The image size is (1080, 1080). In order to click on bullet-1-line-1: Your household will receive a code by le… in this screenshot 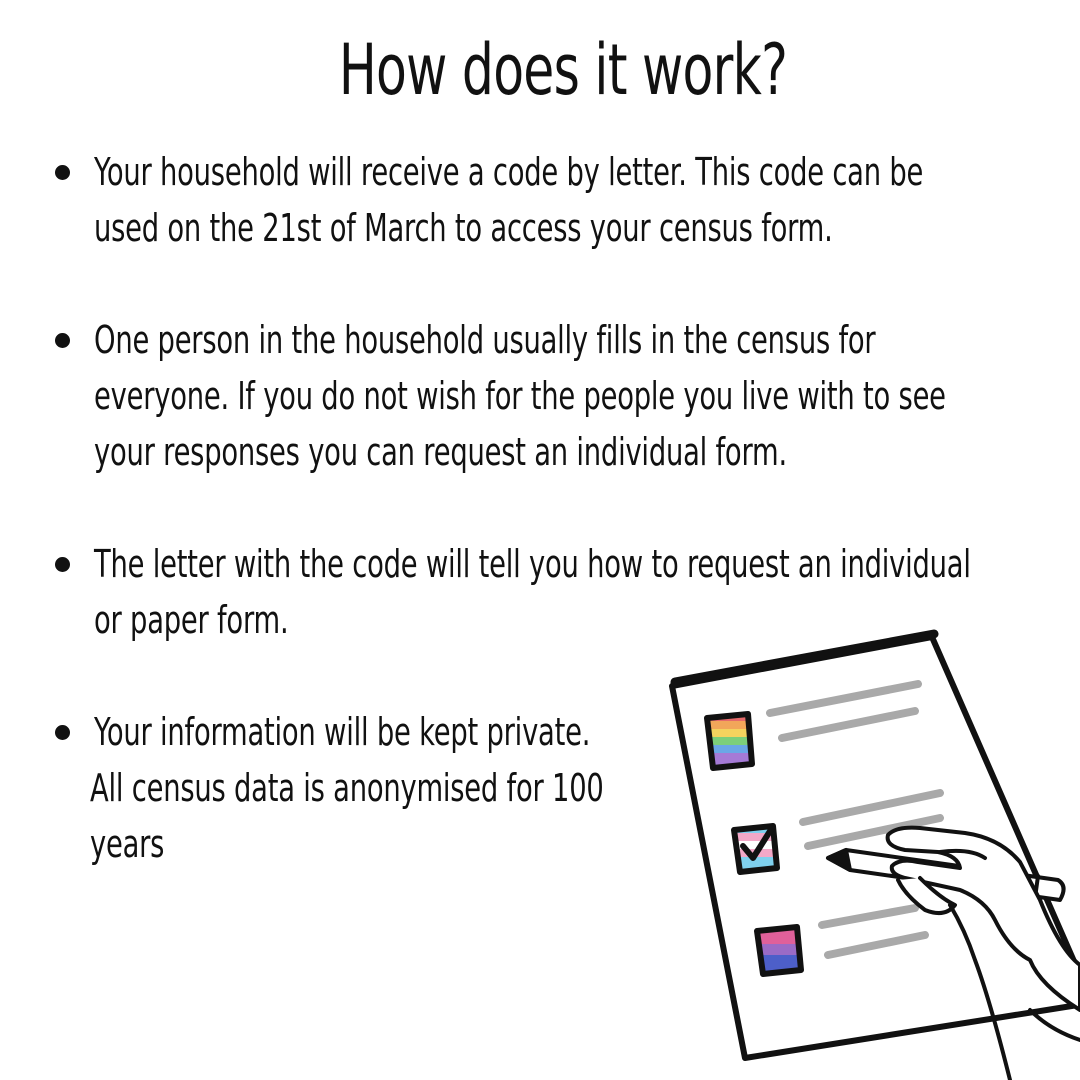, I will do `click(509, 172)`.